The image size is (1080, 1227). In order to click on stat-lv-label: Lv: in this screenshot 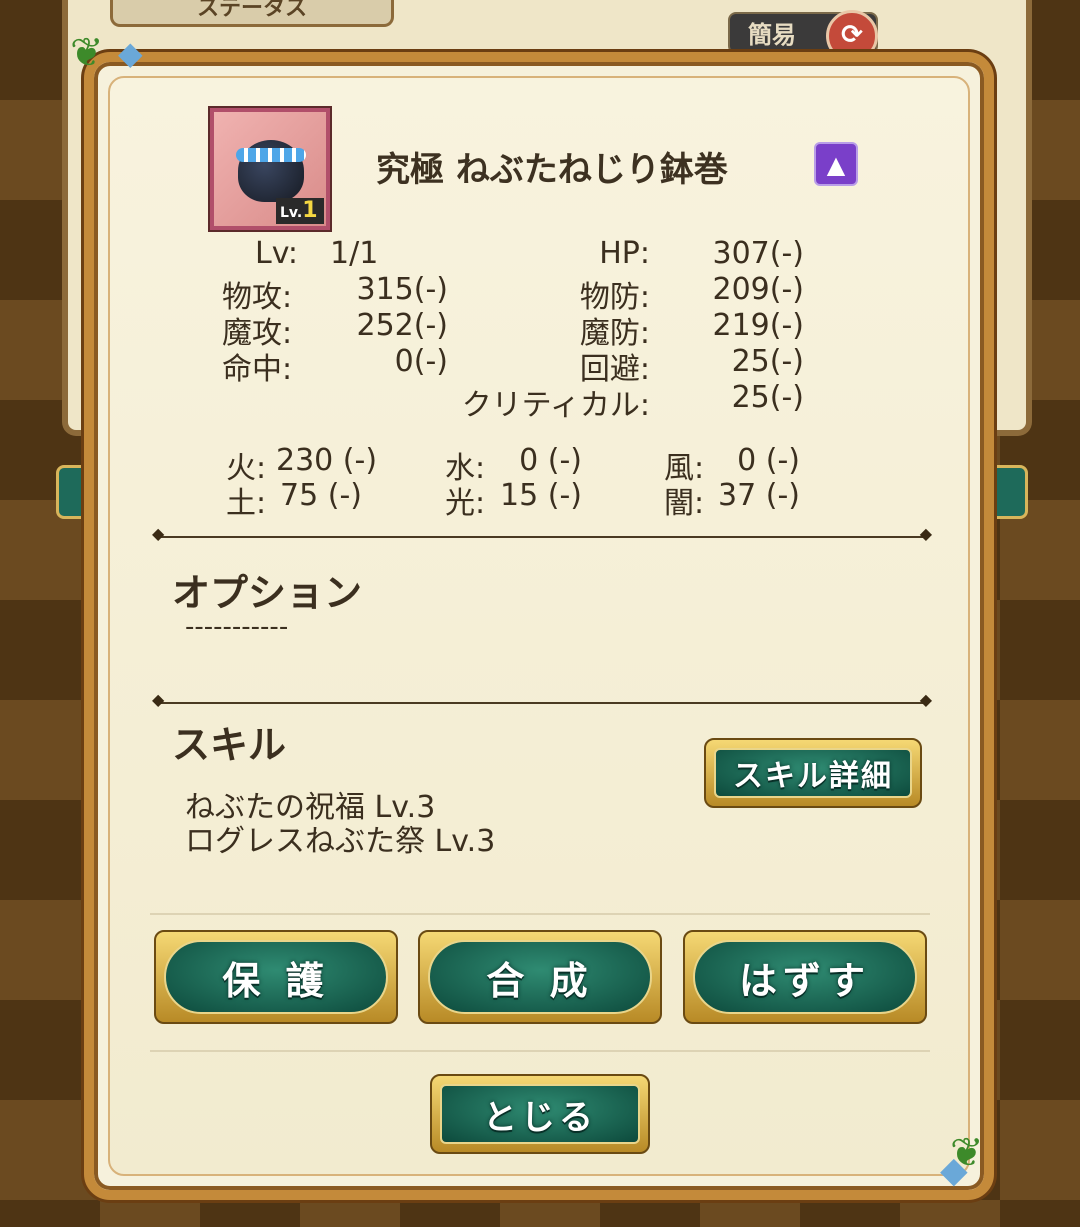, I will do `click(276, 253)`.